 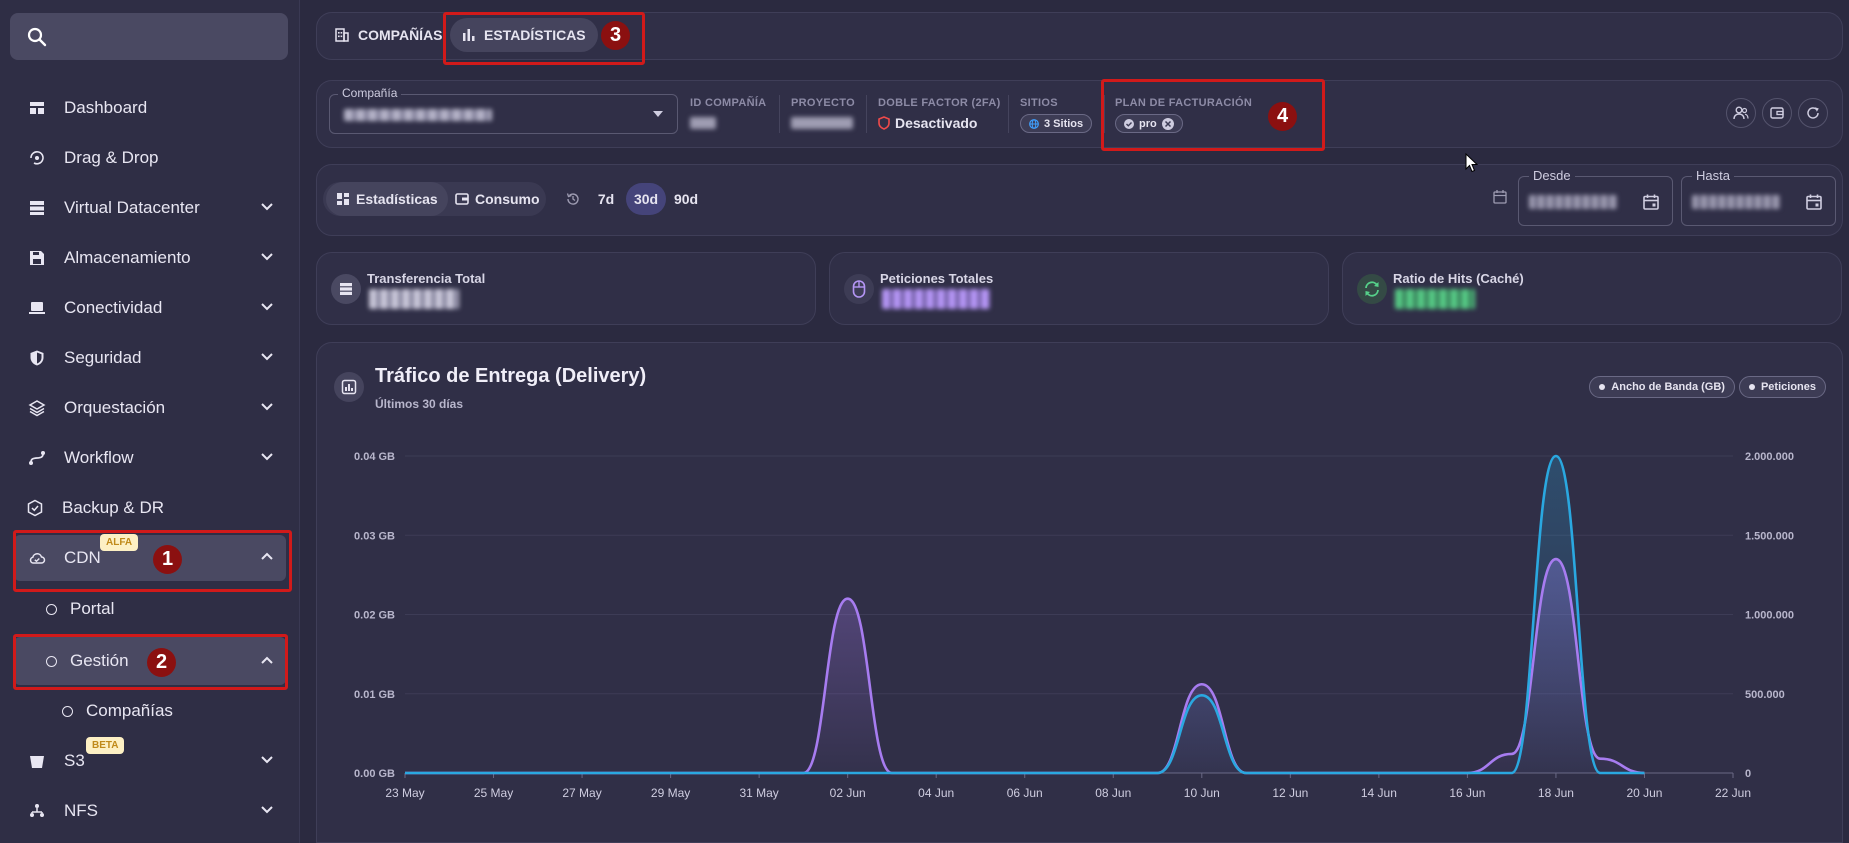 What do you see at coordinates (1282, 116) in the screenshot?
I see `annotation-number-4: 4` at bounding box center [1282, 116].